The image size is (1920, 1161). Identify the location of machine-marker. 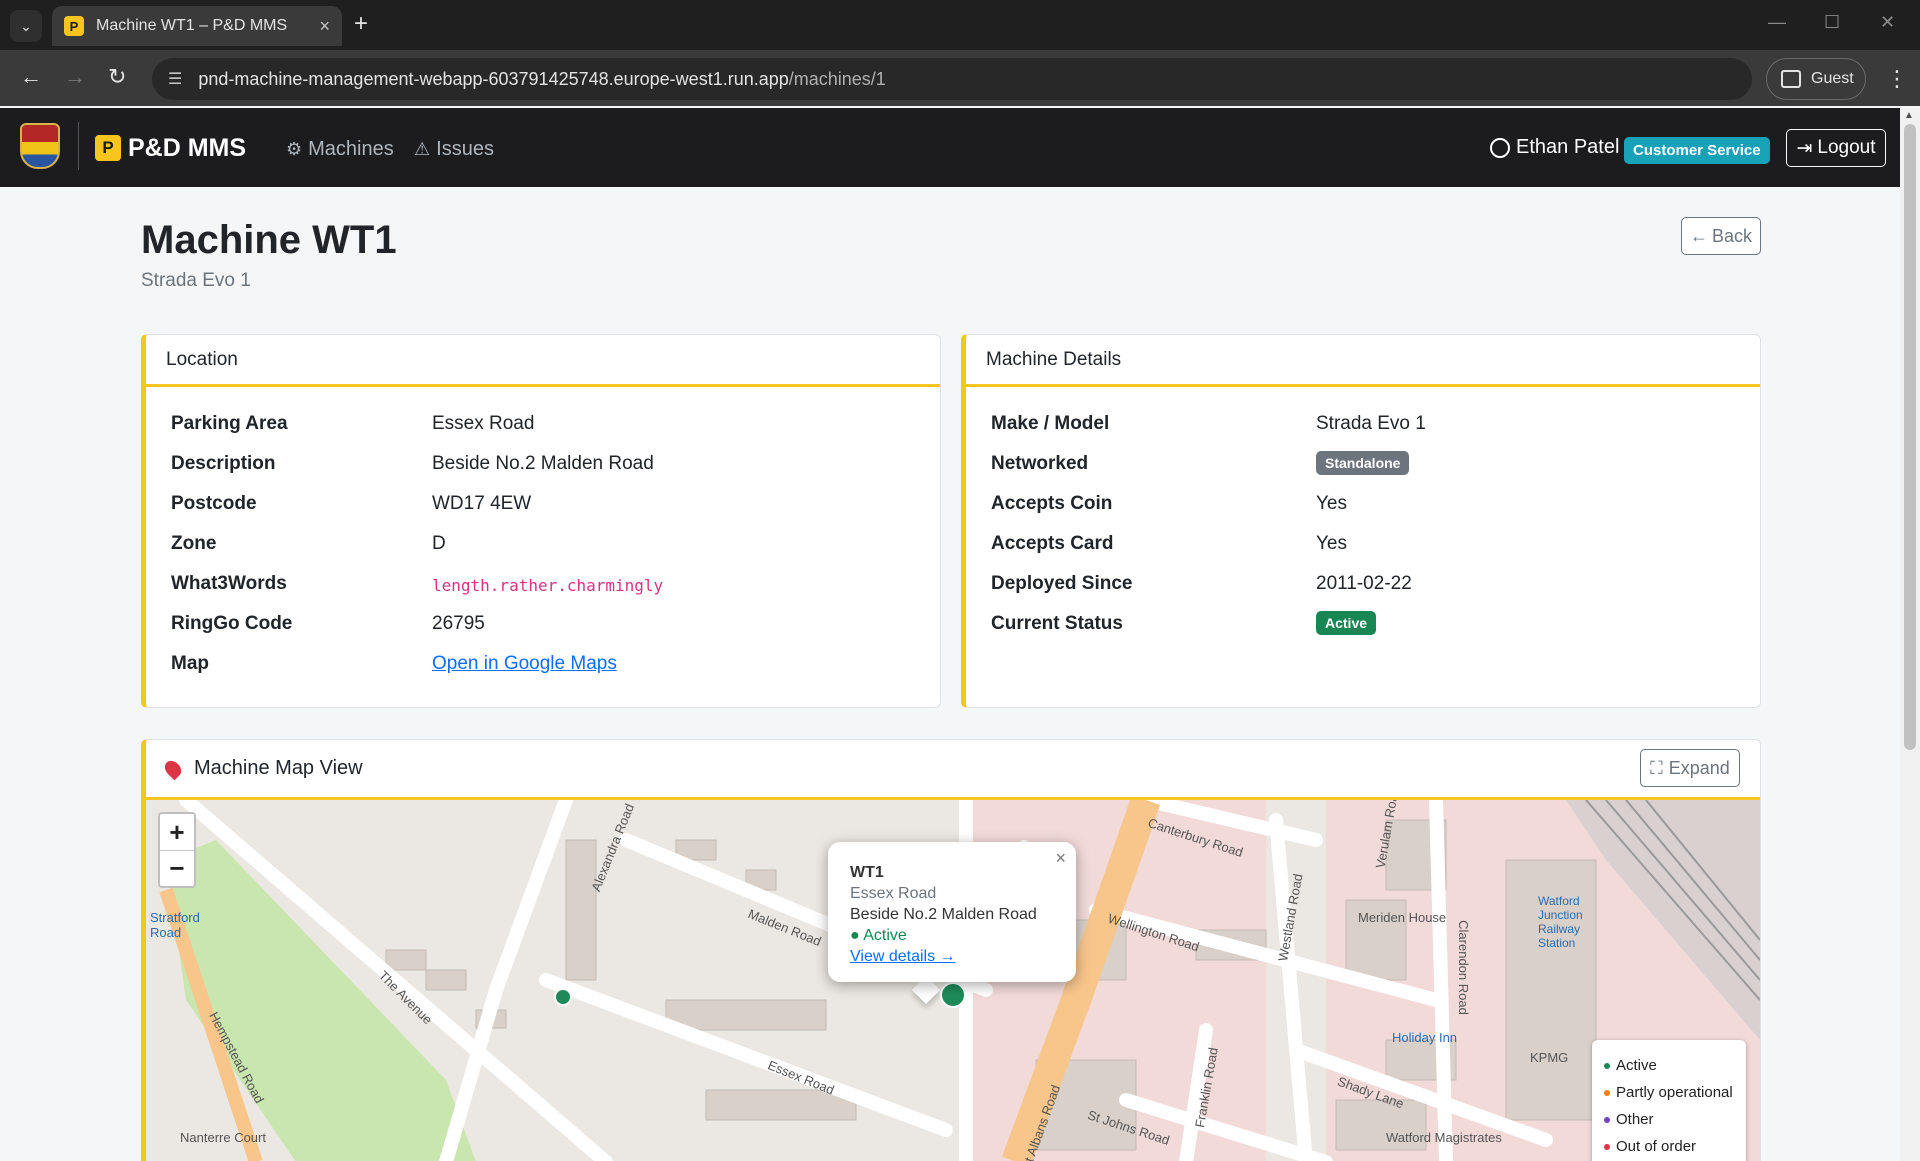
(563, 997).